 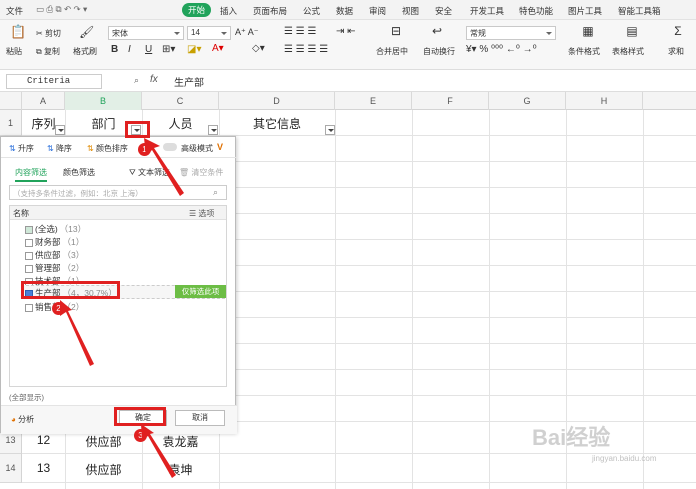 I want to click on watermark-logo: Bai经验, so click(x=571, y=437).